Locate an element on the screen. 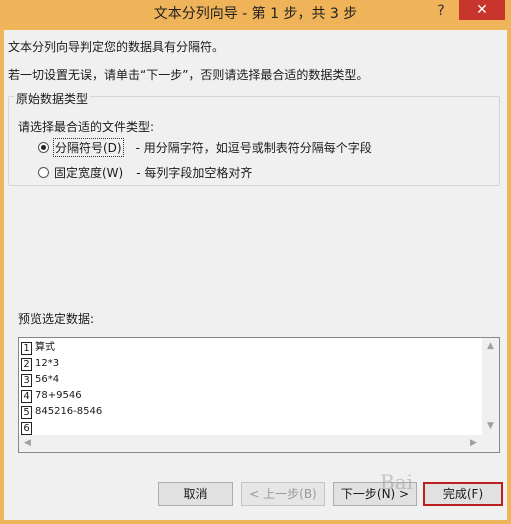 This screenshot has width=511, height=524. row-text: 56*4 is located at coordinates (47, 379).